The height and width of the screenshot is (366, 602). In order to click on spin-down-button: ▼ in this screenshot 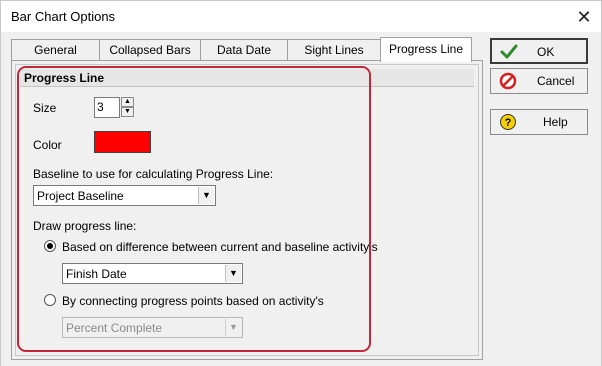, I will do `click(127, 112)`.